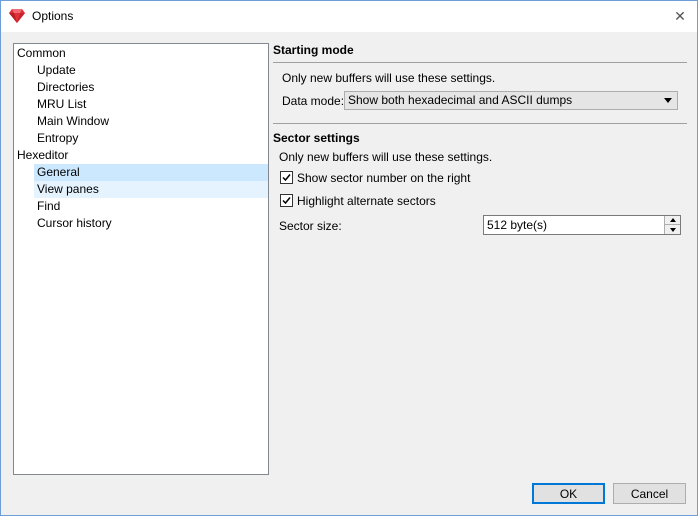  What do you see at coordinates (141, 223) in the screenshot?
I see `tree-item-cursor-history: Cursor history` at bounding box center [141, 223].